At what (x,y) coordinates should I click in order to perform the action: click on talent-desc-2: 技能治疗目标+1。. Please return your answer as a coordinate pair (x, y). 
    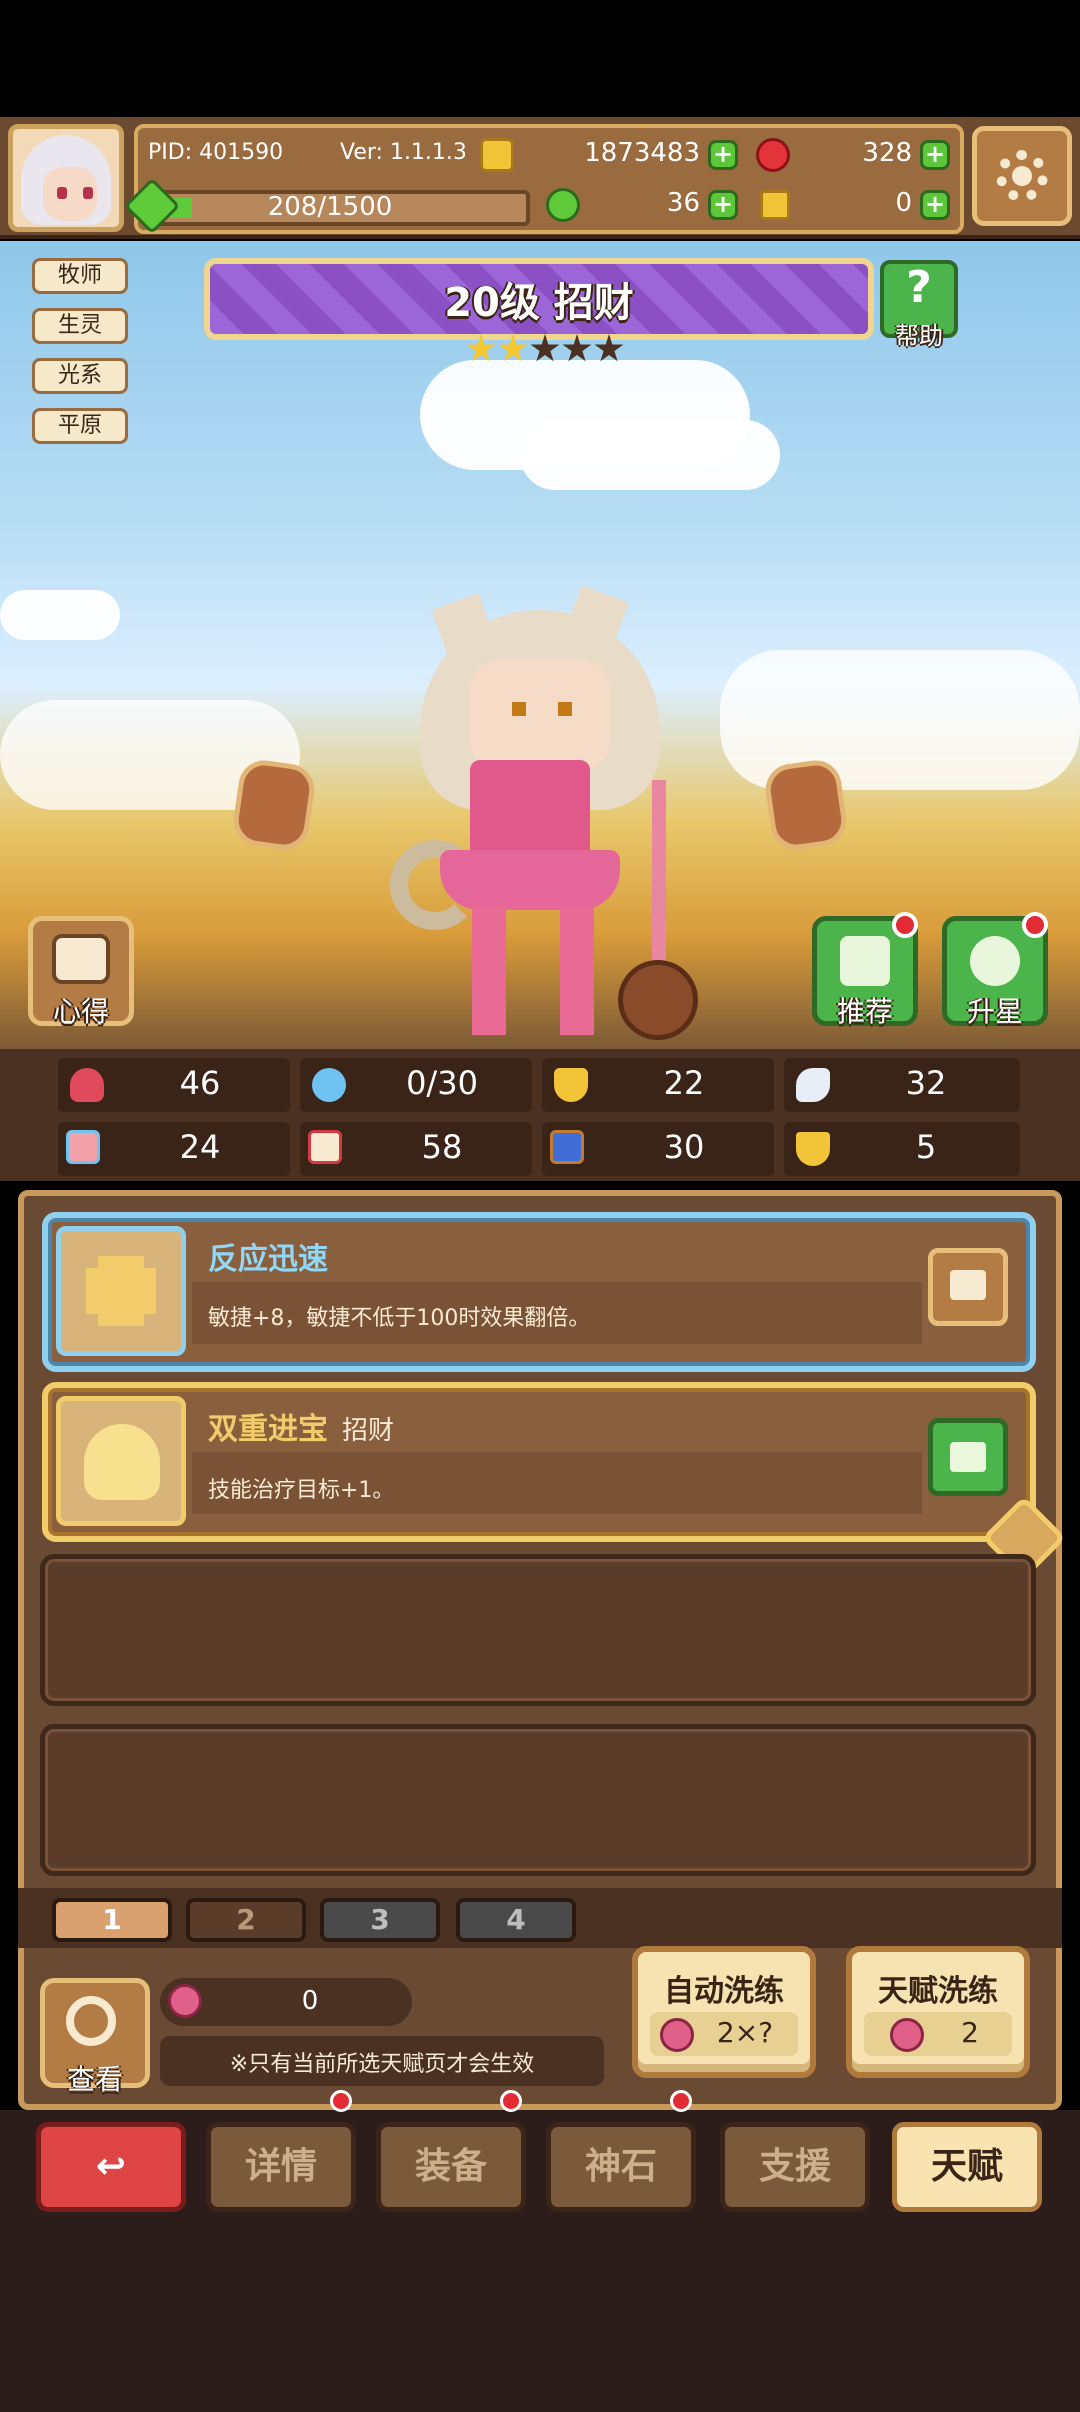
    Looking at the image, I should click on (301, 1490).